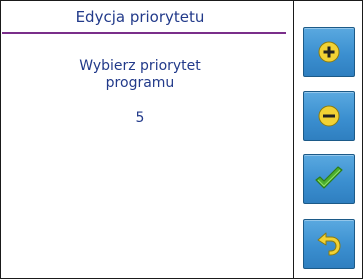  I want to click on increase-button, so click(329, 52).